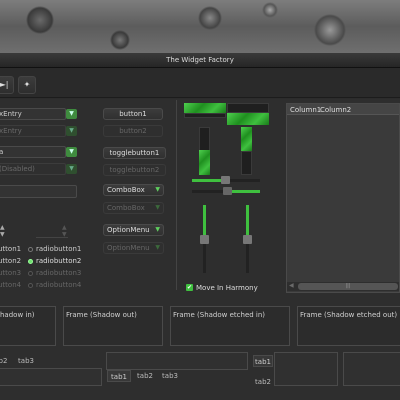 The width and height of the screenshot is (400, 400). I want to click on entry-field-disabled: (Disabled), so click(33, 169).